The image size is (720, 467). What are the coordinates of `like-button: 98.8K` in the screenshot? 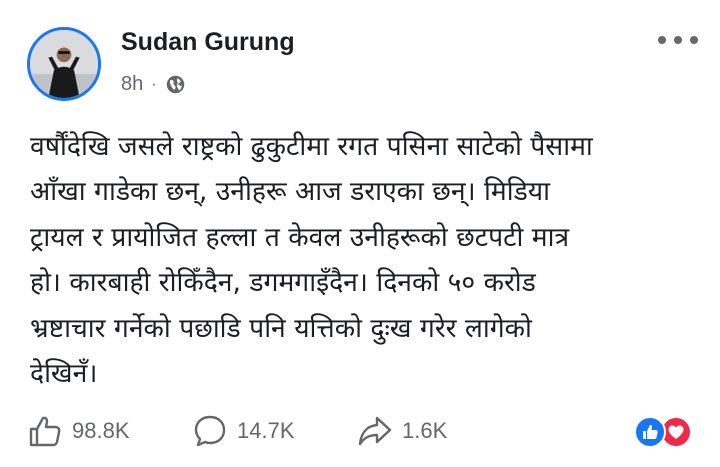 It's located at (79, 431).